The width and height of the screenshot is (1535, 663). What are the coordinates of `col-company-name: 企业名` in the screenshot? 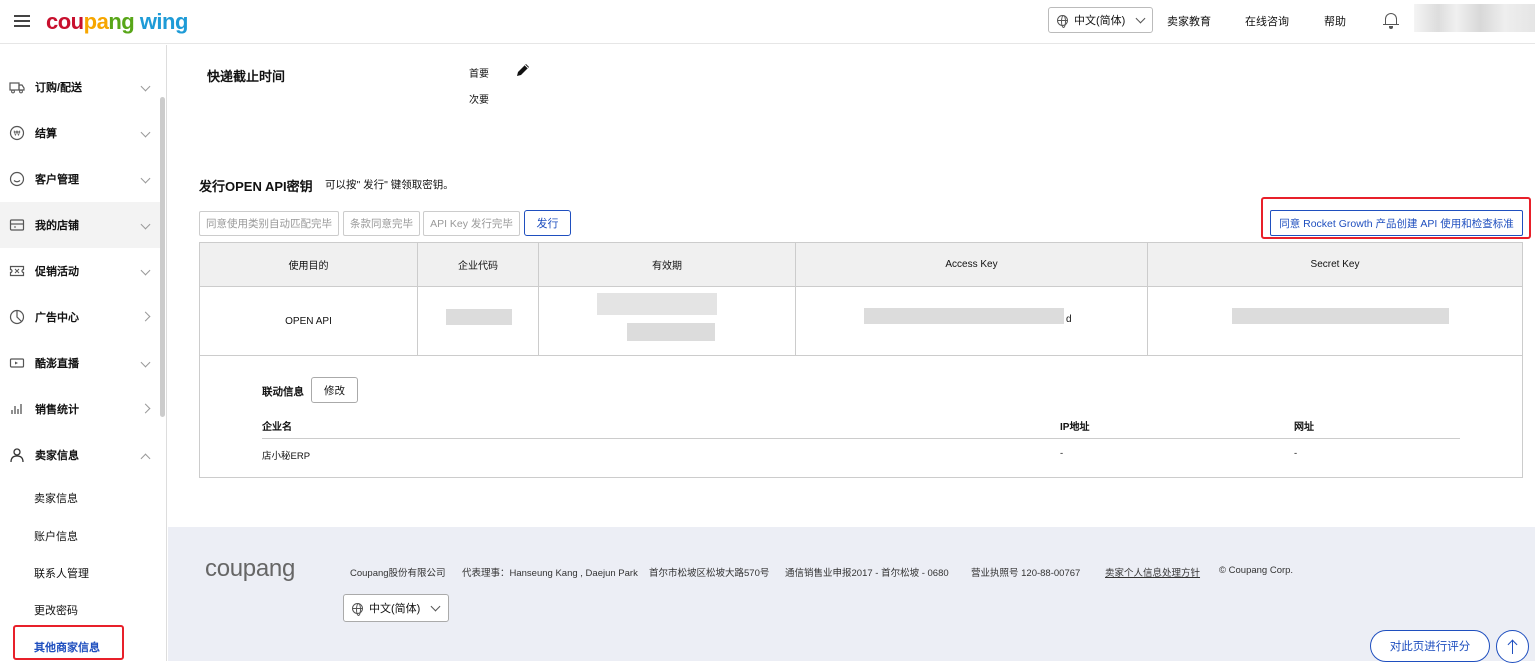 It's located at (277, 427).